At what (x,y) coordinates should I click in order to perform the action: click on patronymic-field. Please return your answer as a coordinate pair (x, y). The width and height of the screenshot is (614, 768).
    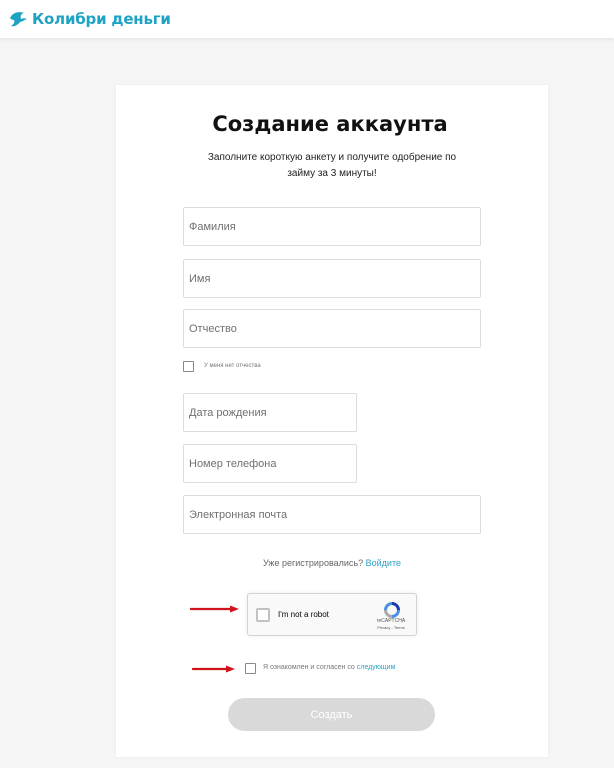
    Looking at the image, I should click on (332, 328).